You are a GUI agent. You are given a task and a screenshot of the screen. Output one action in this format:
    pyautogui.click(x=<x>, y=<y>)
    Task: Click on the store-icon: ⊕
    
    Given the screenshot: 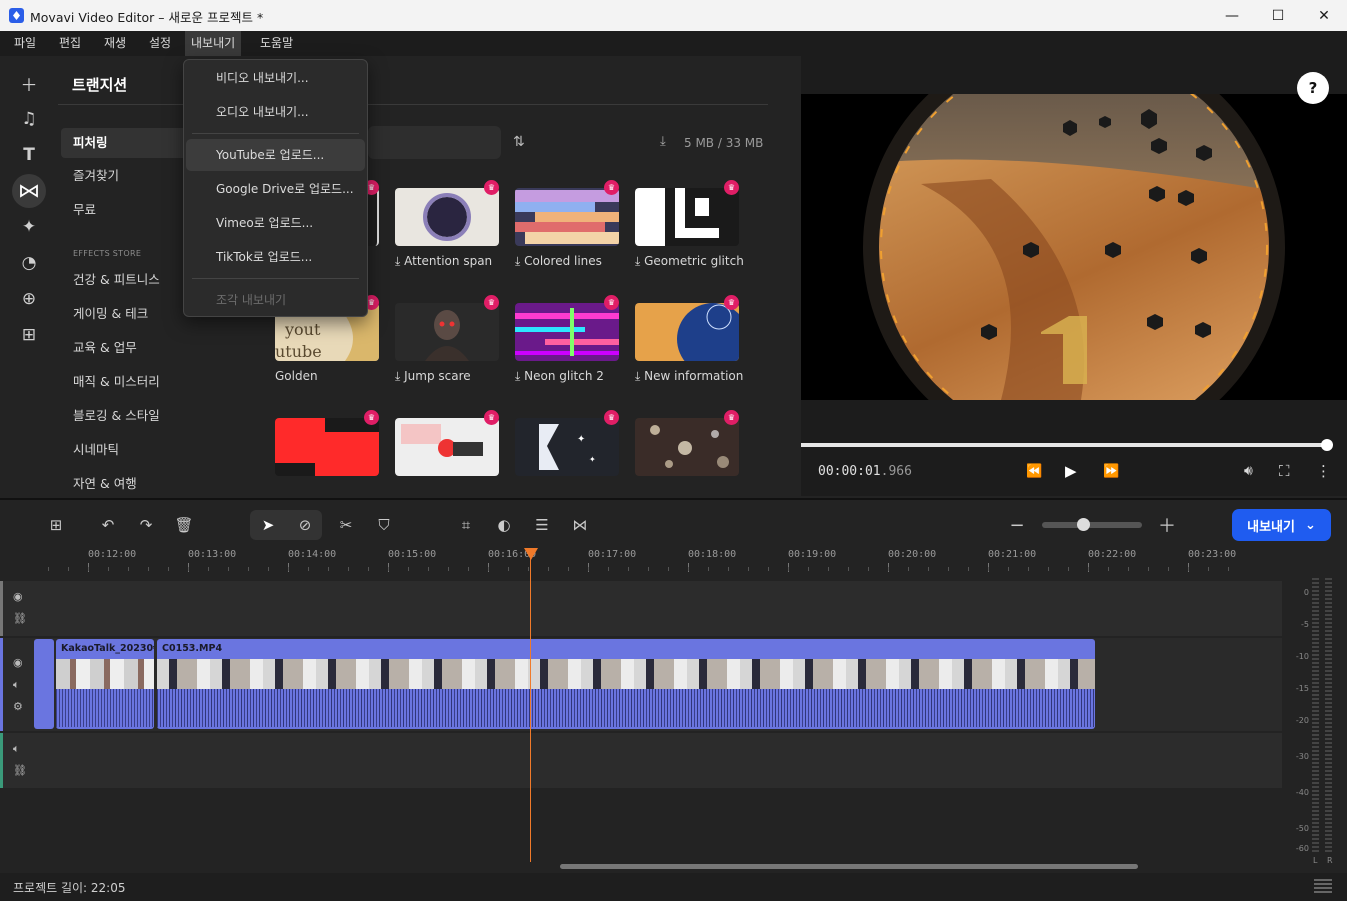 What is the action you would take?
    pyautogui.click(x=29, y=299)
    